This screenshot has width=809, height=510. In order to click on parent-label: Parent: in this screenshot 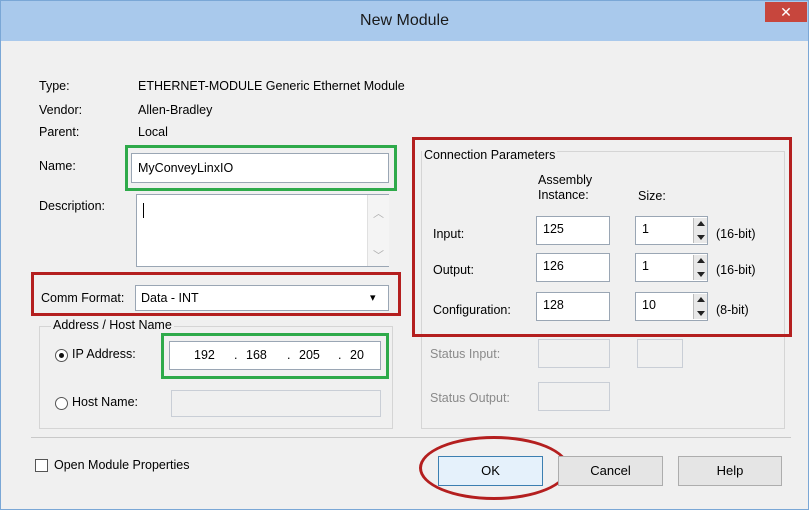, I will do `click(59, 132)`.